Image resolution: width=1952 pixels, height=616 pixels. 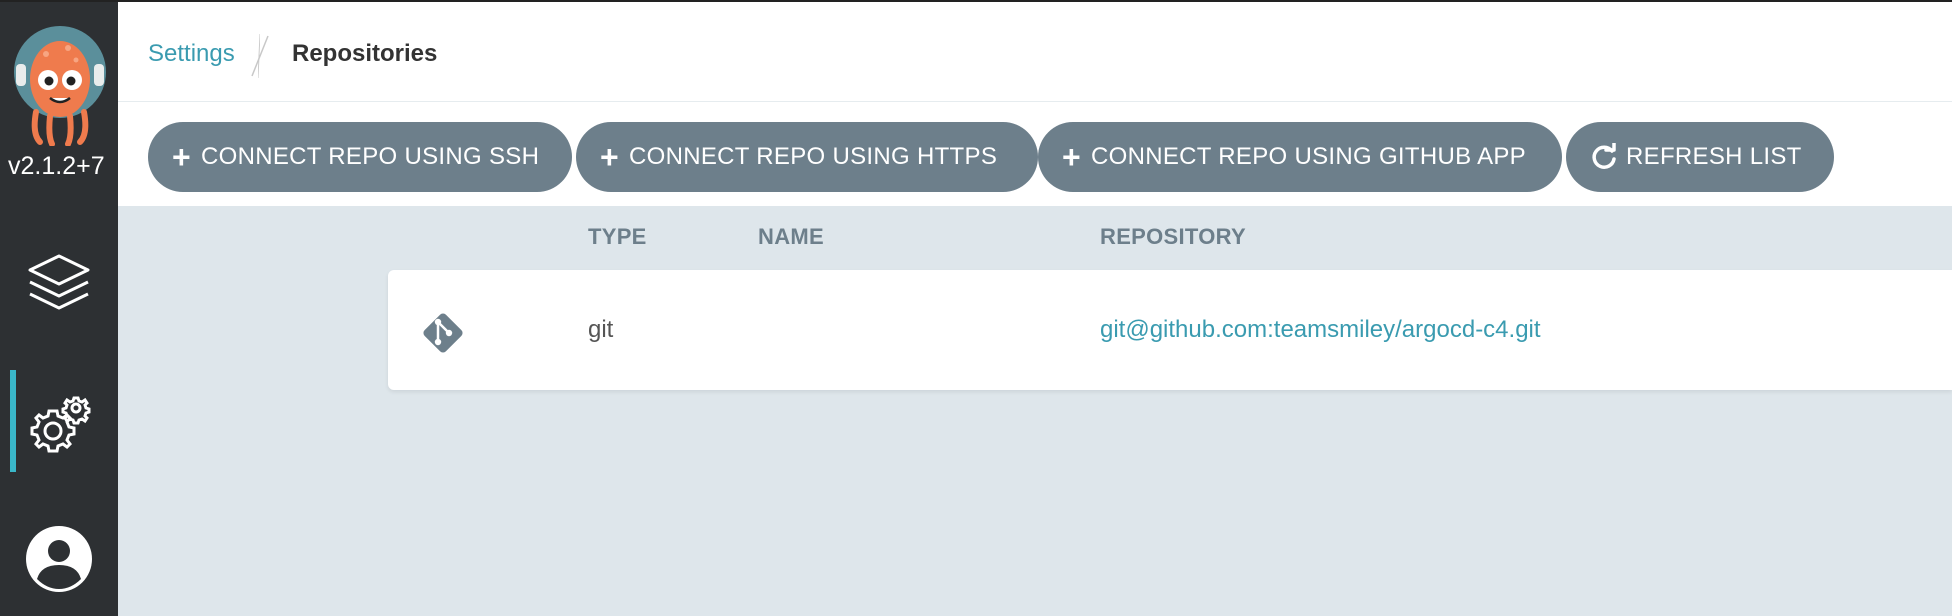 What do you see at coordinates (791, 236) in the screenshot?
I see `column-header-name: NAME` at bounding box center [791, 236].